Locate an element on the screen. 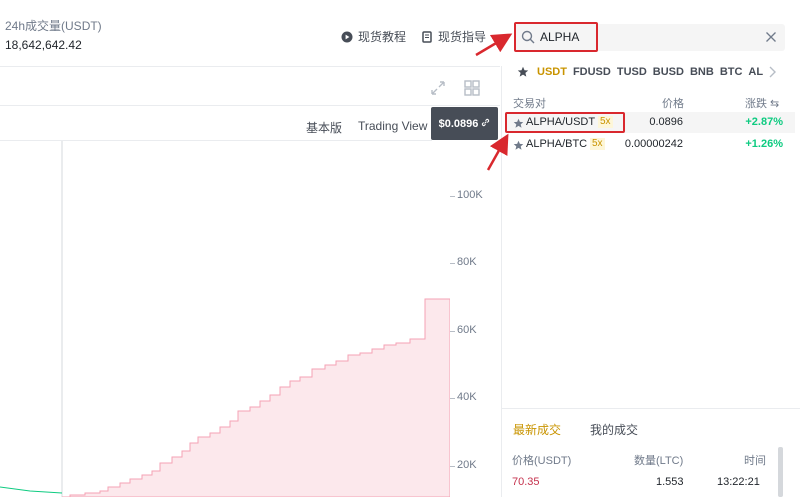  pair-name: ALPHA/BTC is located at coordinates (557, 144).